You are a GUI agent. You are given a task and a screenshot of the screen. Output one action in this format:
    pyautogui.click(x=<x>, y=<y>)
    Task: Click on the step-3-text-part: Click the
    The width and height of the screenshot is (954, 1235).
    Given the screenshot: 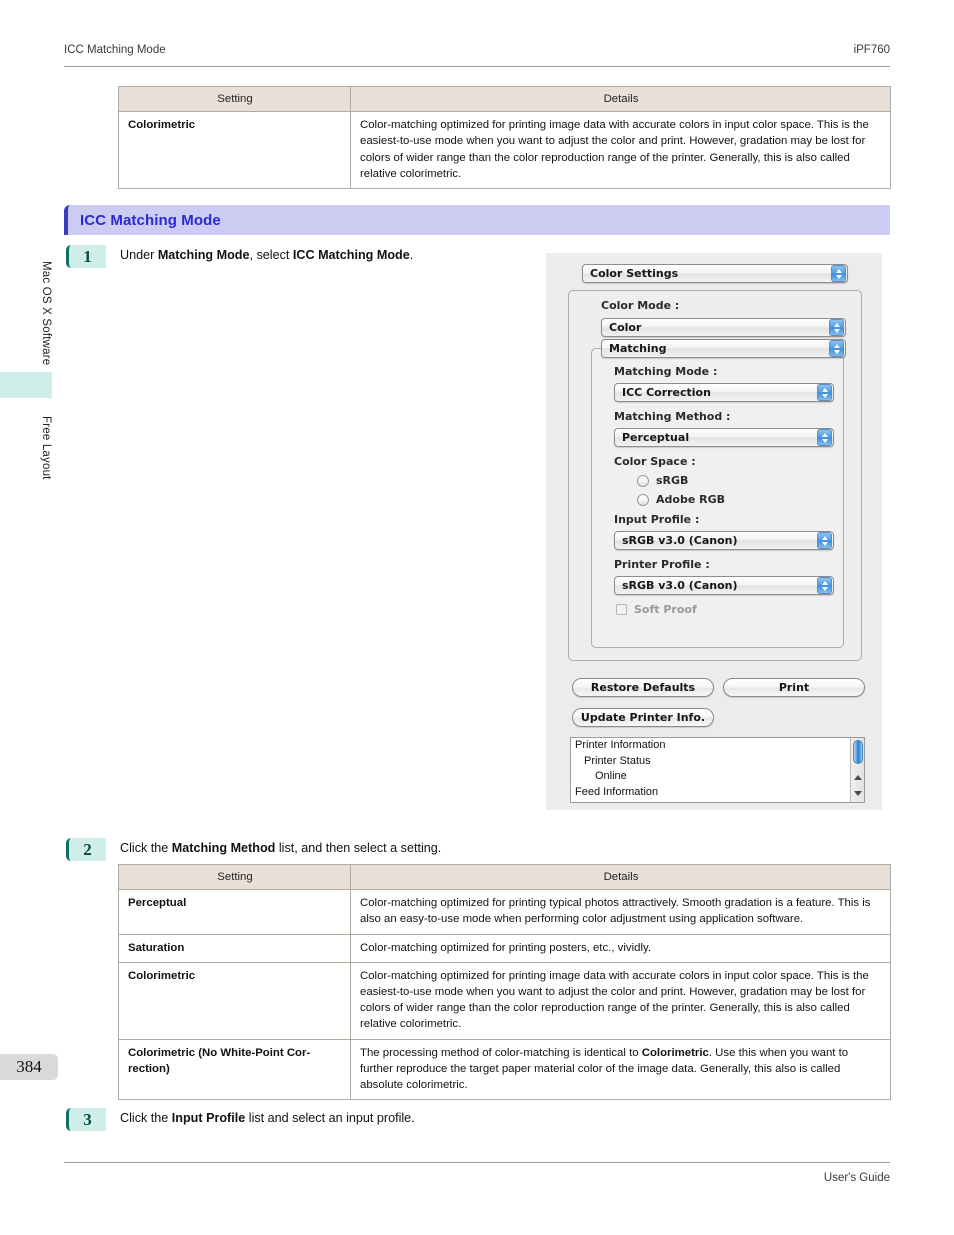 What is the action you would take?
    pyautogui.click(x=146, y=1118)
    